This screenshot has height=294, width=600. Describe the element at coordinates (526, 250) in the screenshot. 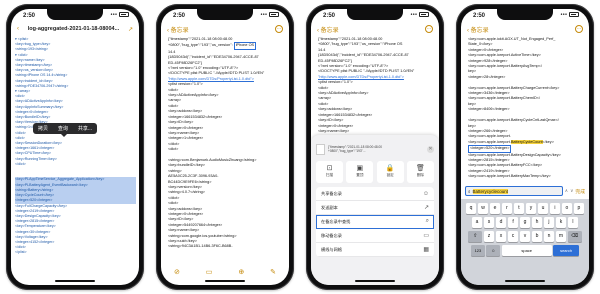

I see `space-key: space` at that location.